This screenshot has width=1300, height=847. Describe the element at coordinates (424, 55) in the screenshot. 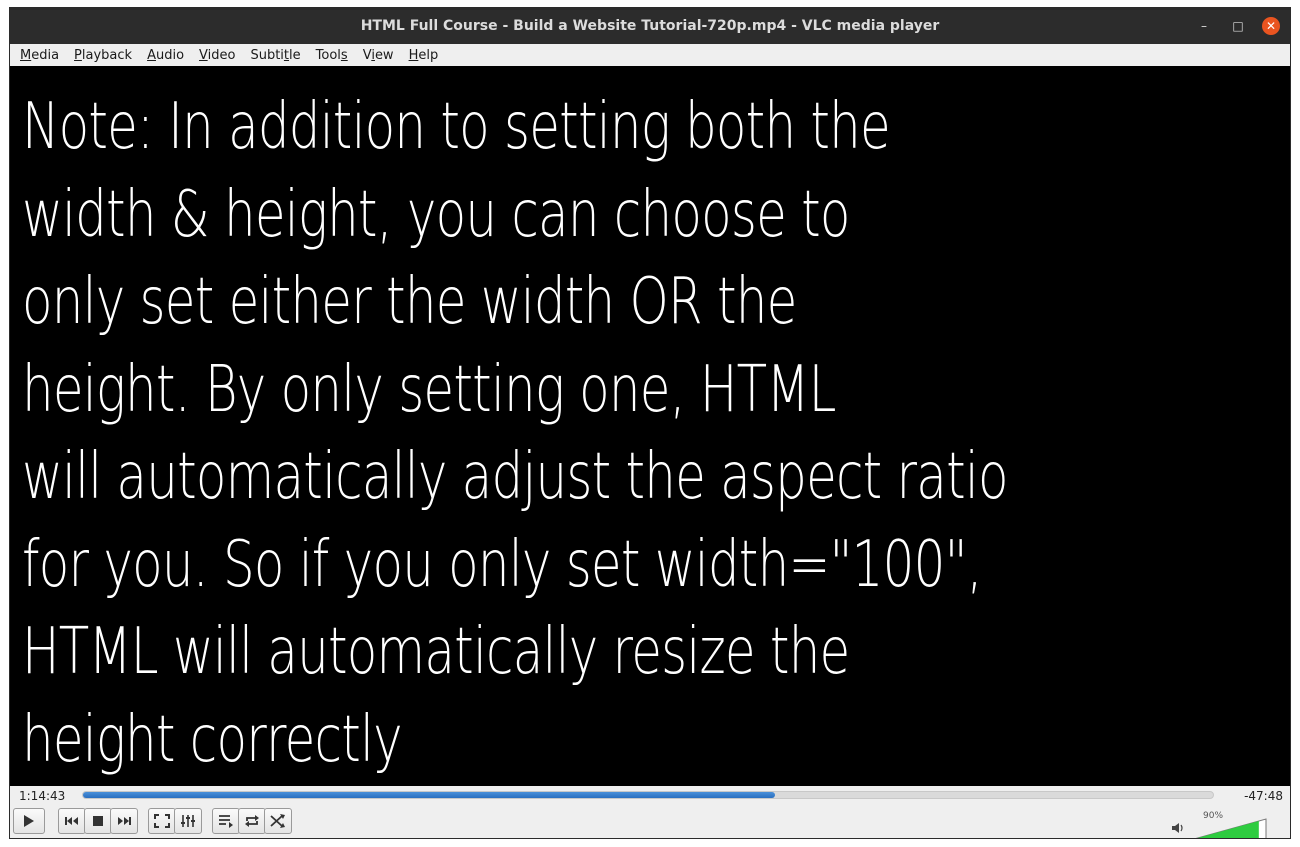

I see `menu-item: Help` at that location.